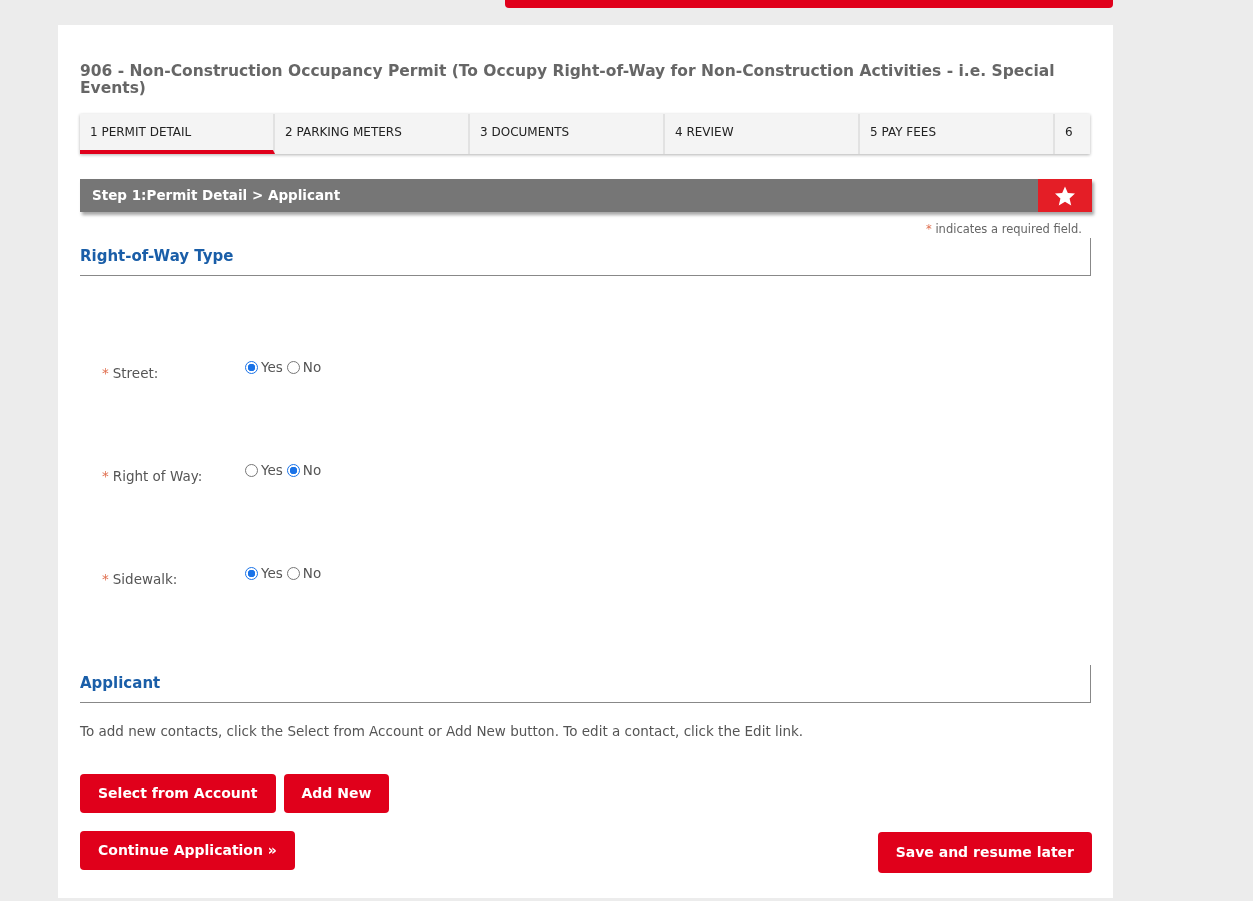 Image resolution: width=1253 pixels, height=901 pixels. I want to click on required-note: indicates a required field., so click(1008, 229).